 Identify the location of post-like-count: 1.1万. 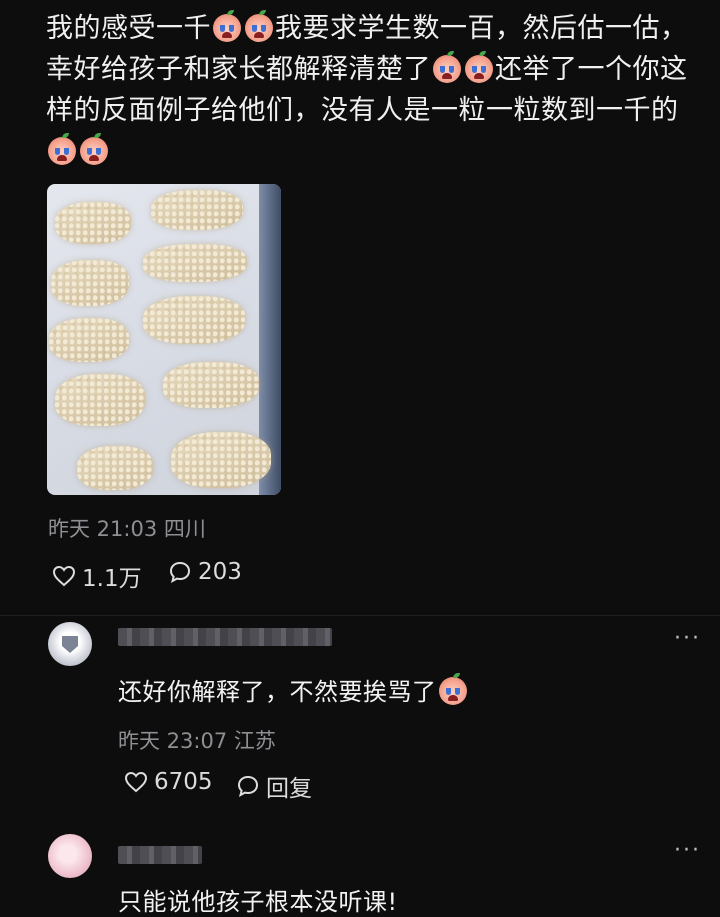
(112, 579).